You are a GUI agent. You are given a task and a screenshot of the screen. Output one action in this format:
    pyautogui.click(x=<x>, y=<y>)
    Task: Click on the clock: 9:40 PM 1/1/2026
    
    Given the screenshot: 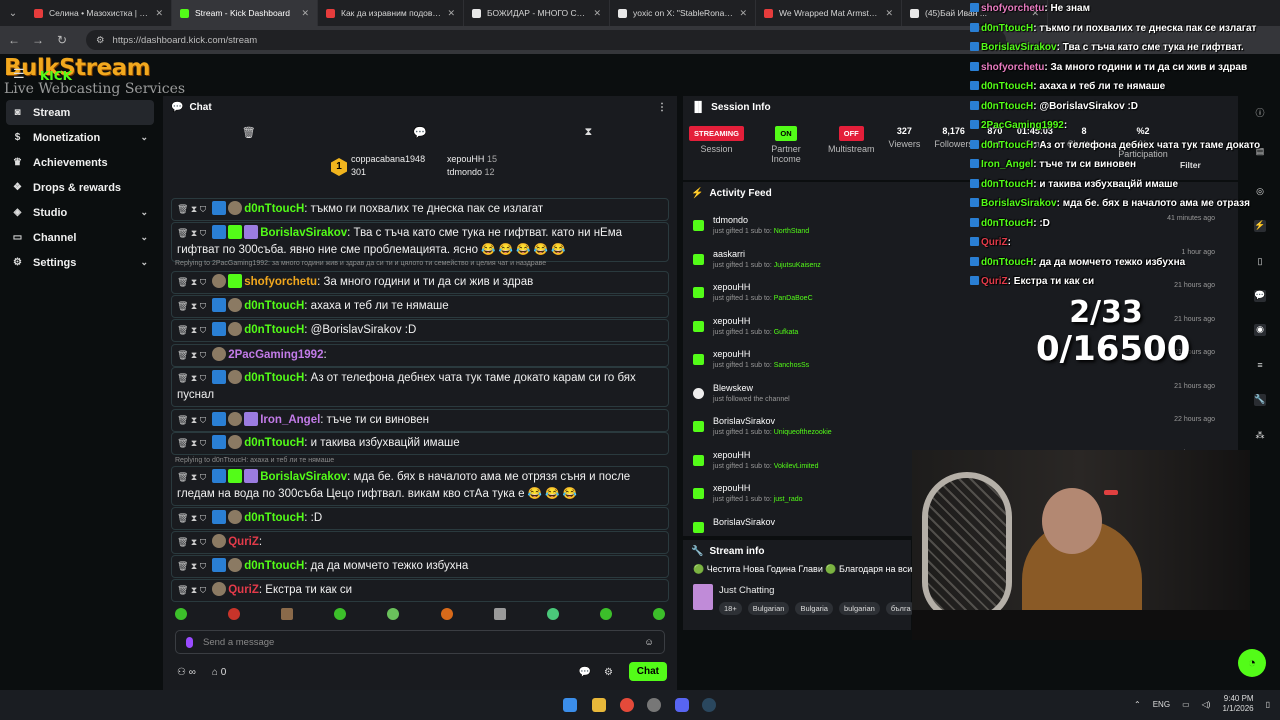 What is the action you would take?
    pyautogui.click(x=1237, y=704)
    